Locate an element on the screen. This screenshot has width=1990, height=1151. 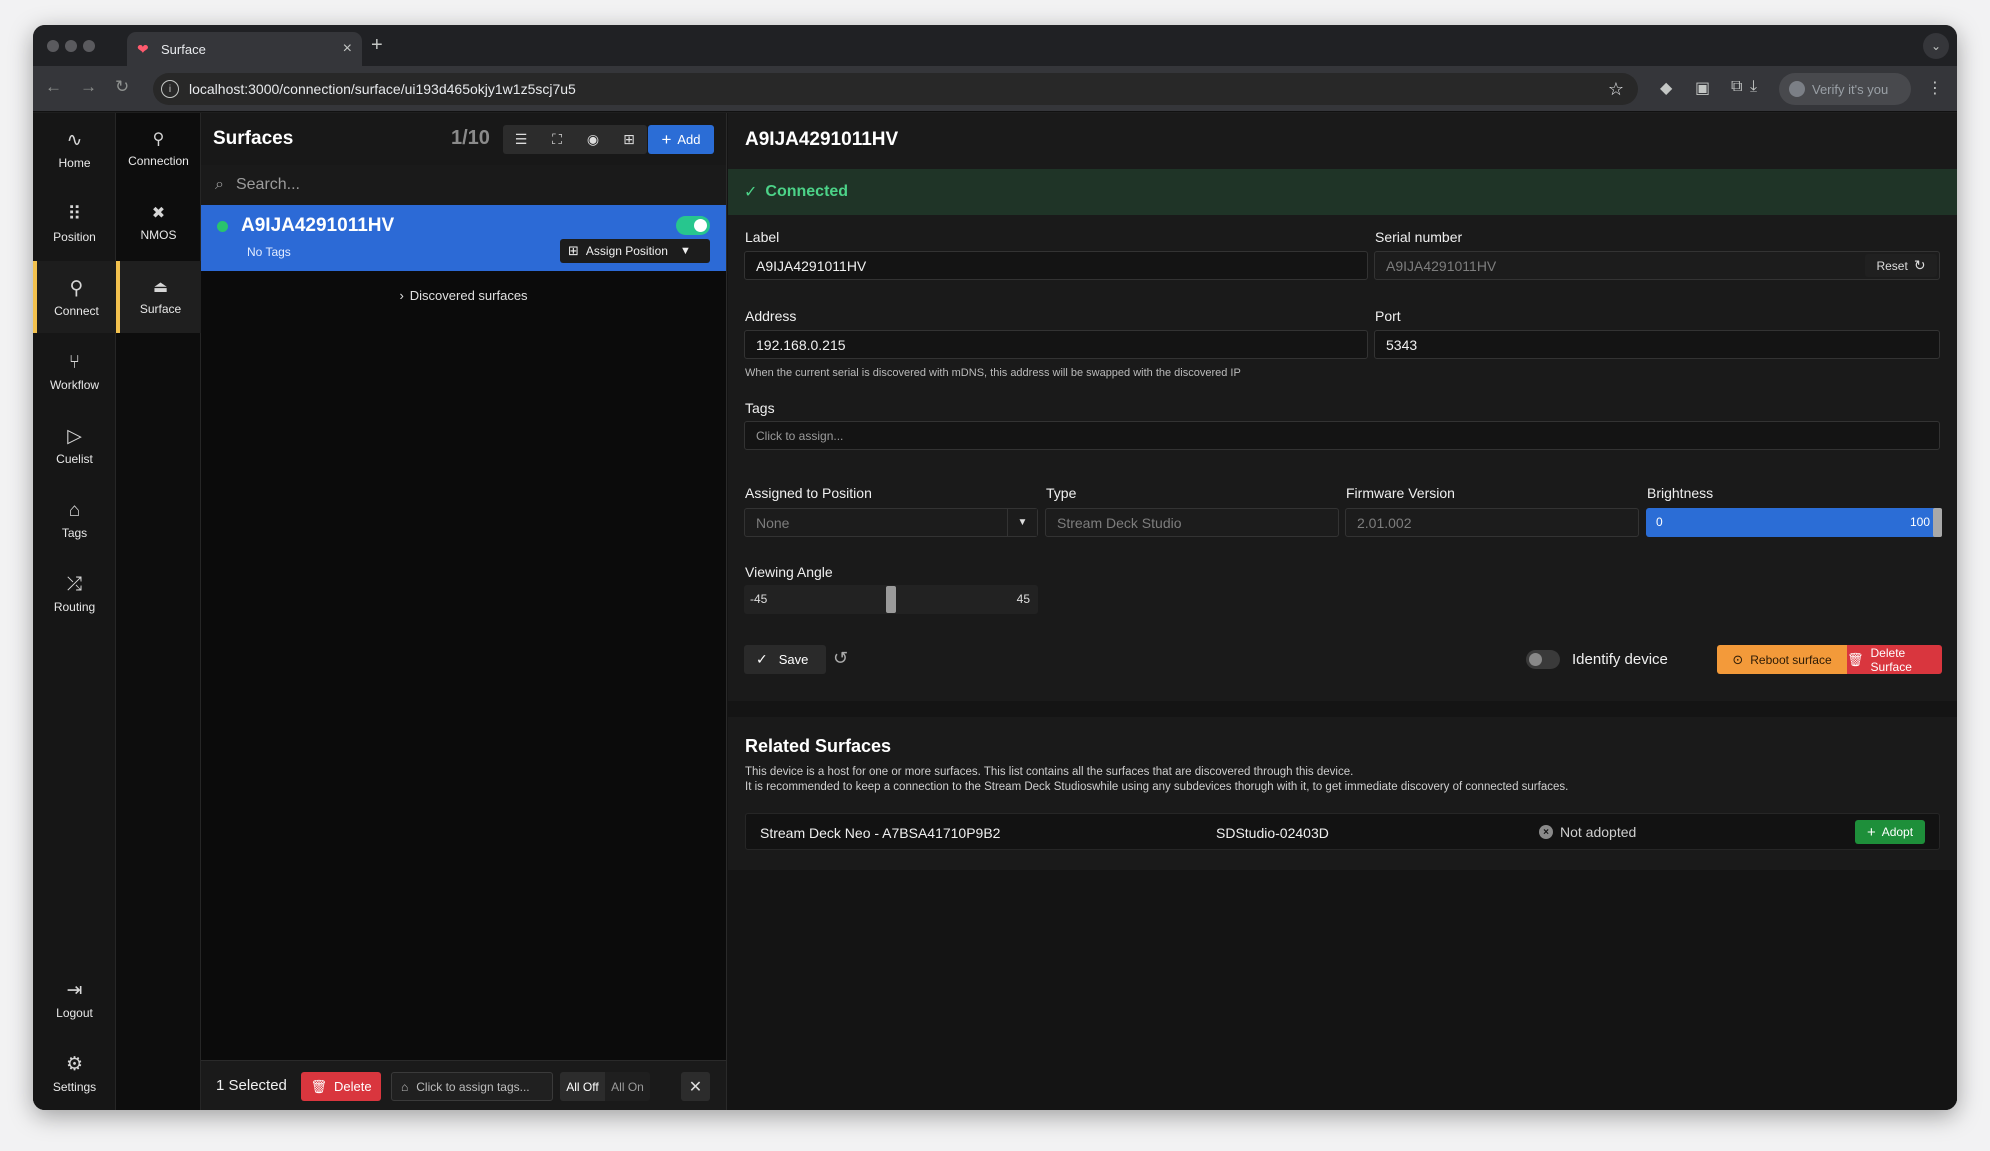
brightness-slider: 0 100 is located at coordinates (1794, 522).